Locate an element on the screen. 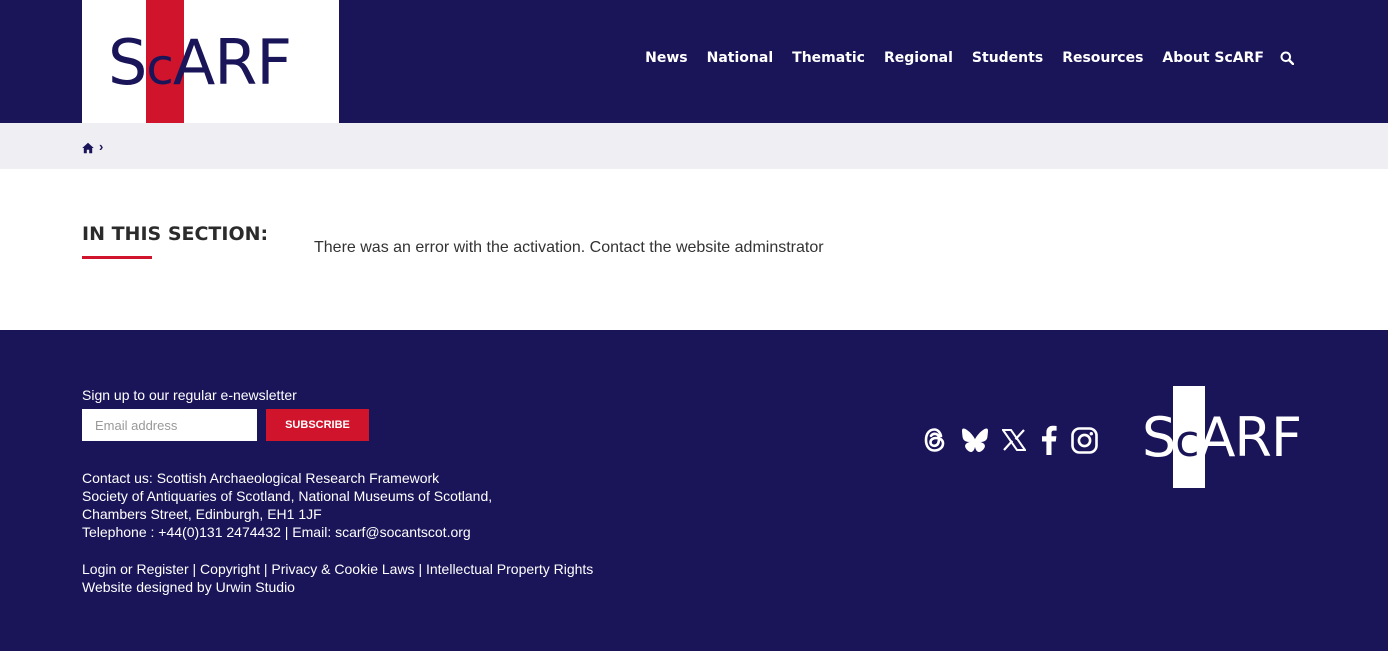 The image size is (1388, 651). contact-line-3: Chambers Street, Edinburgh, EH1 1JF is located at coordinates (202, 514).